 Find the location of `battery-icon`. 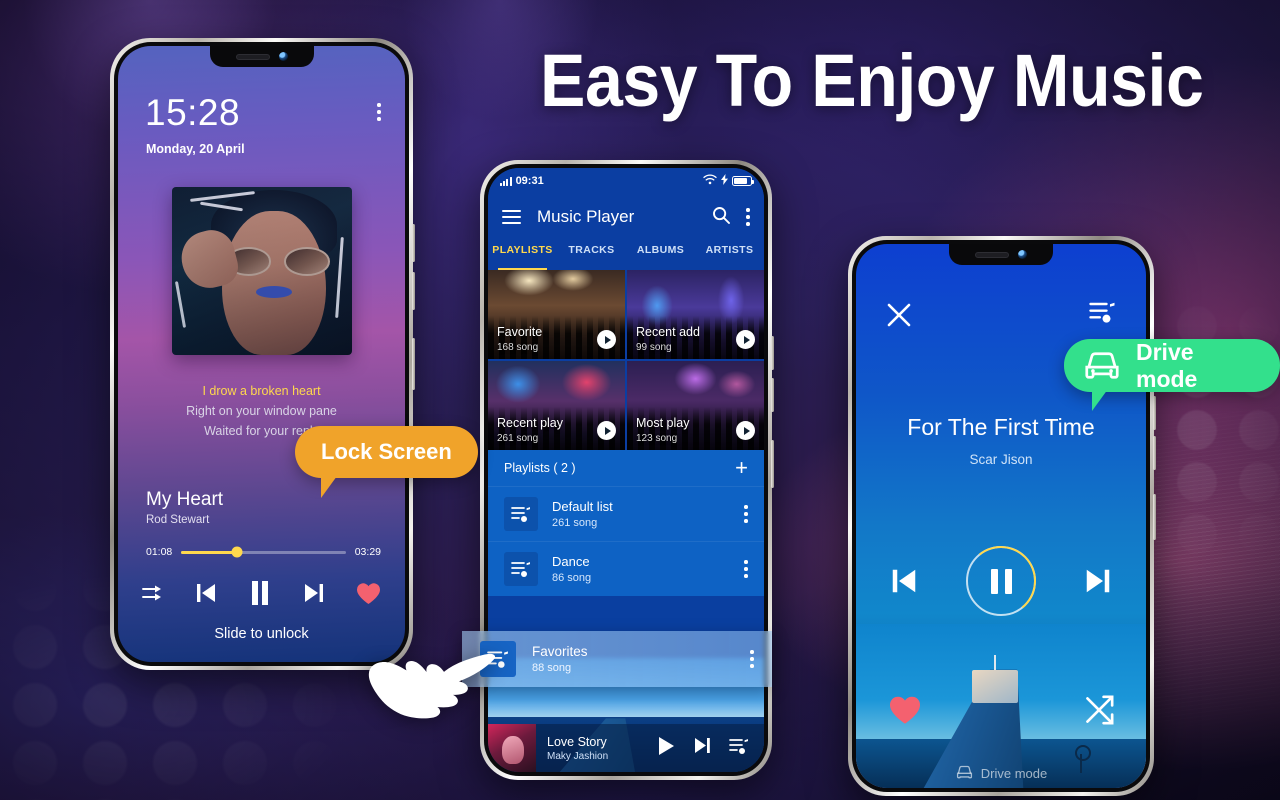

battery-icon is located at coordinates (743, 181).